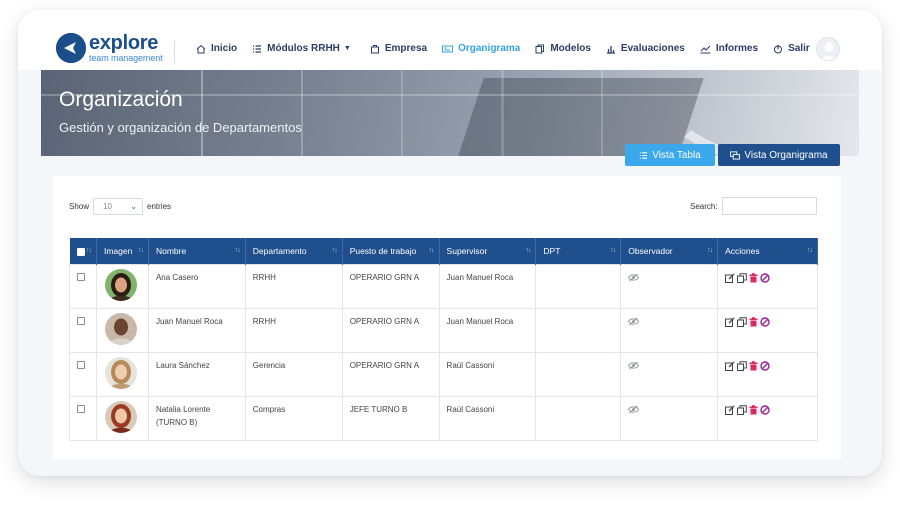 Image resolution: width=900 pixels, height=531 pixels. Describe the element at coordinates (216, 48) in the screenshot. I see `nav-item-inicio: Inicio` at that location.